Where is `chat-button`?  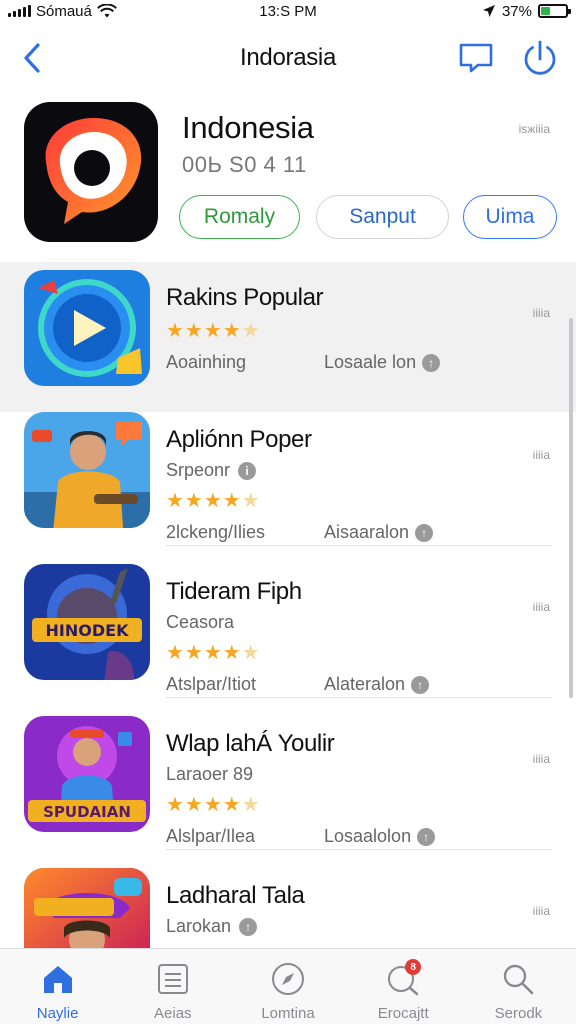
chat-button is located at coordinates (476, 58).